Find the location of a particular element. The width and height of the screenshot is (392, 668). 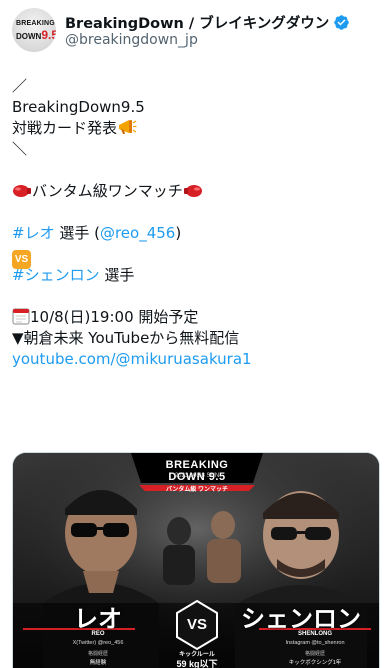

youtube-link: youtube.com/@mikuruasakura1 is located at coordinates (197, 359).